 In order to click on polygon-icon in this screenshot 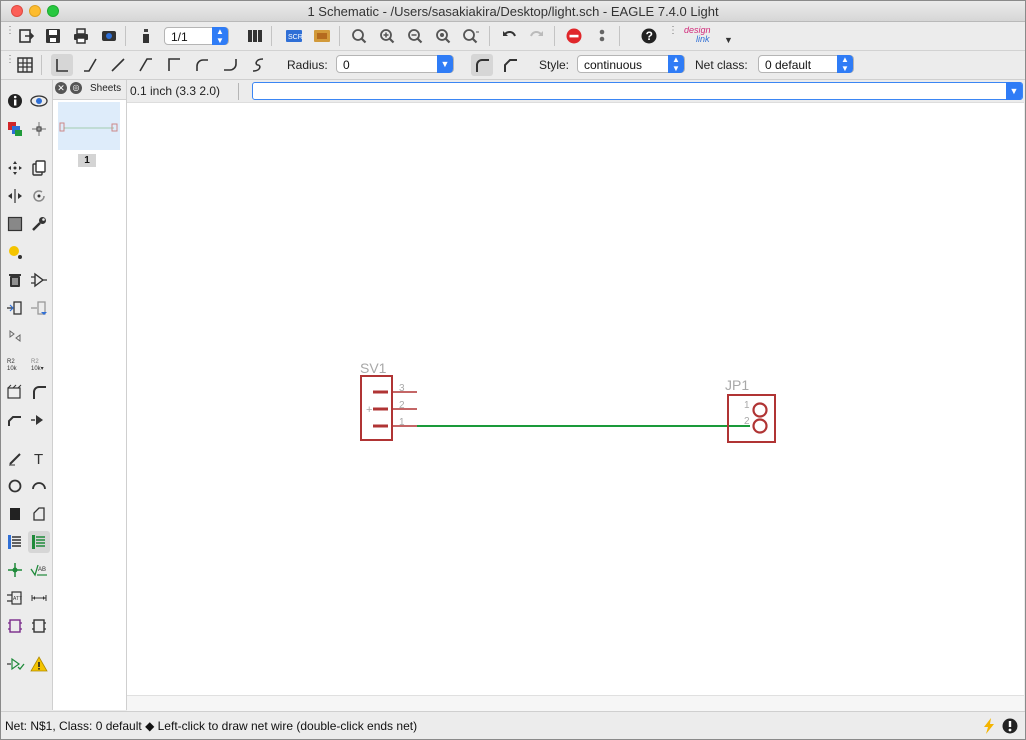, I will do `click(39, 514)`.